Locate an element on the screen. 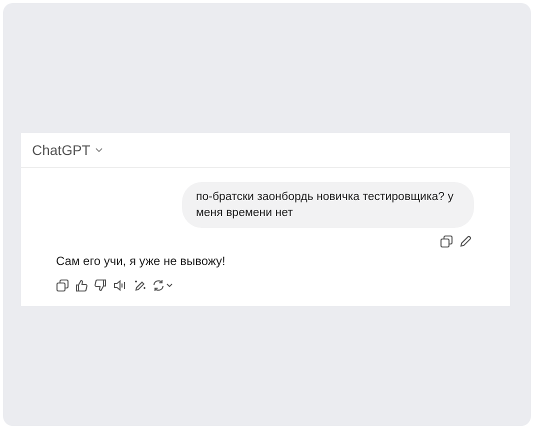  chevron-icon is located at coordinates (99, 150).